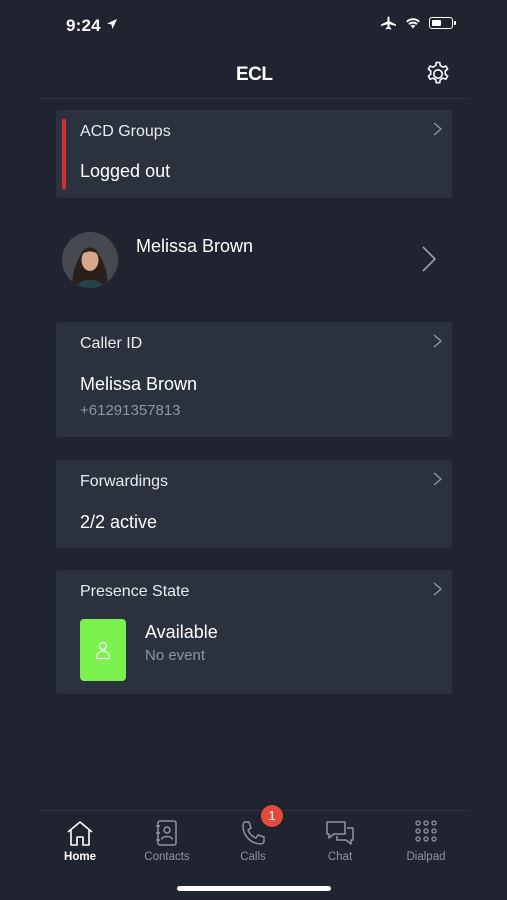 Image resolution: width=507 pixels, height=900 pixels. Describe the element at coordinates (64, 154) in the screenshot. I see `acd-status-indicator` at that location.